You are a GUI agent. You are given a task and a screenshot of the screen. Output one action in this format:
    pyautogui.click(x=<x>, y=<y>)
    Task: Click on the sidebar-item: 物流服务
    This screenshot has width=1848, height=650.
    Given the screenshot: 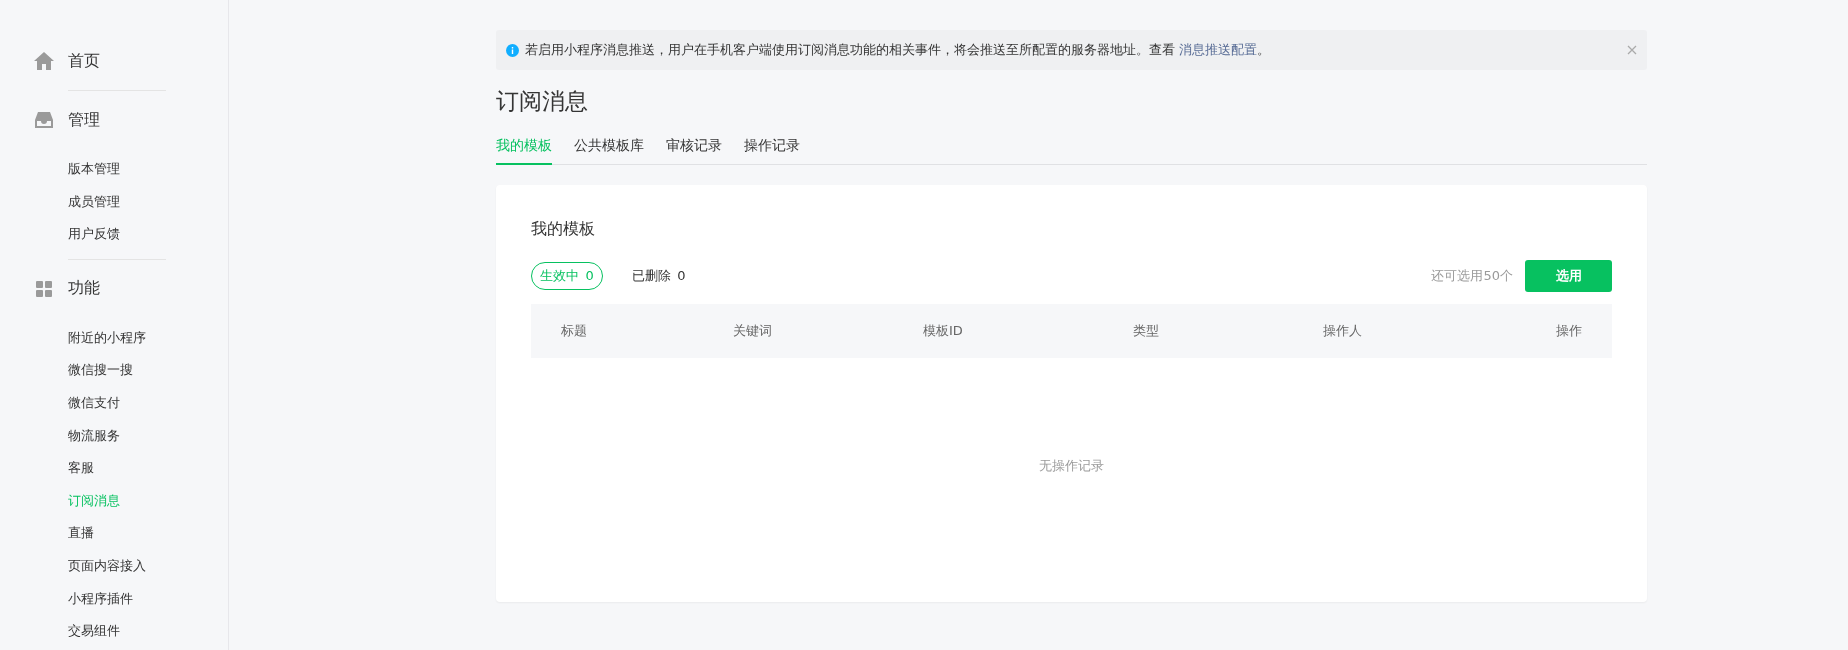 What is the action you would take?
    pyautogui.click(x=148, y=436)
    